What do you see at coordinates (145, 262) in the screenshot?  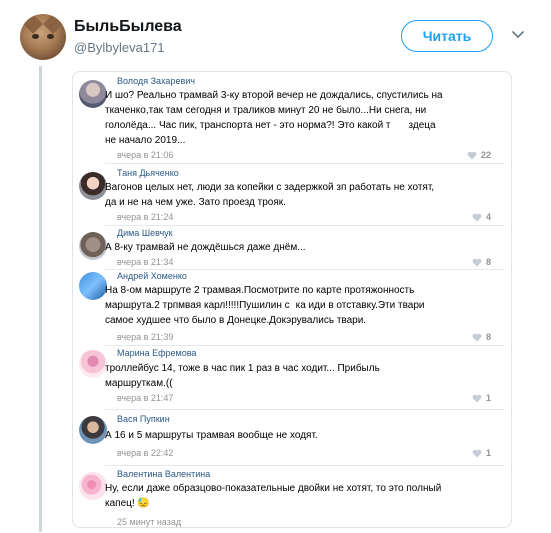 I see `comment-date: вчера в 21:34` at bounding box center [145, 262].